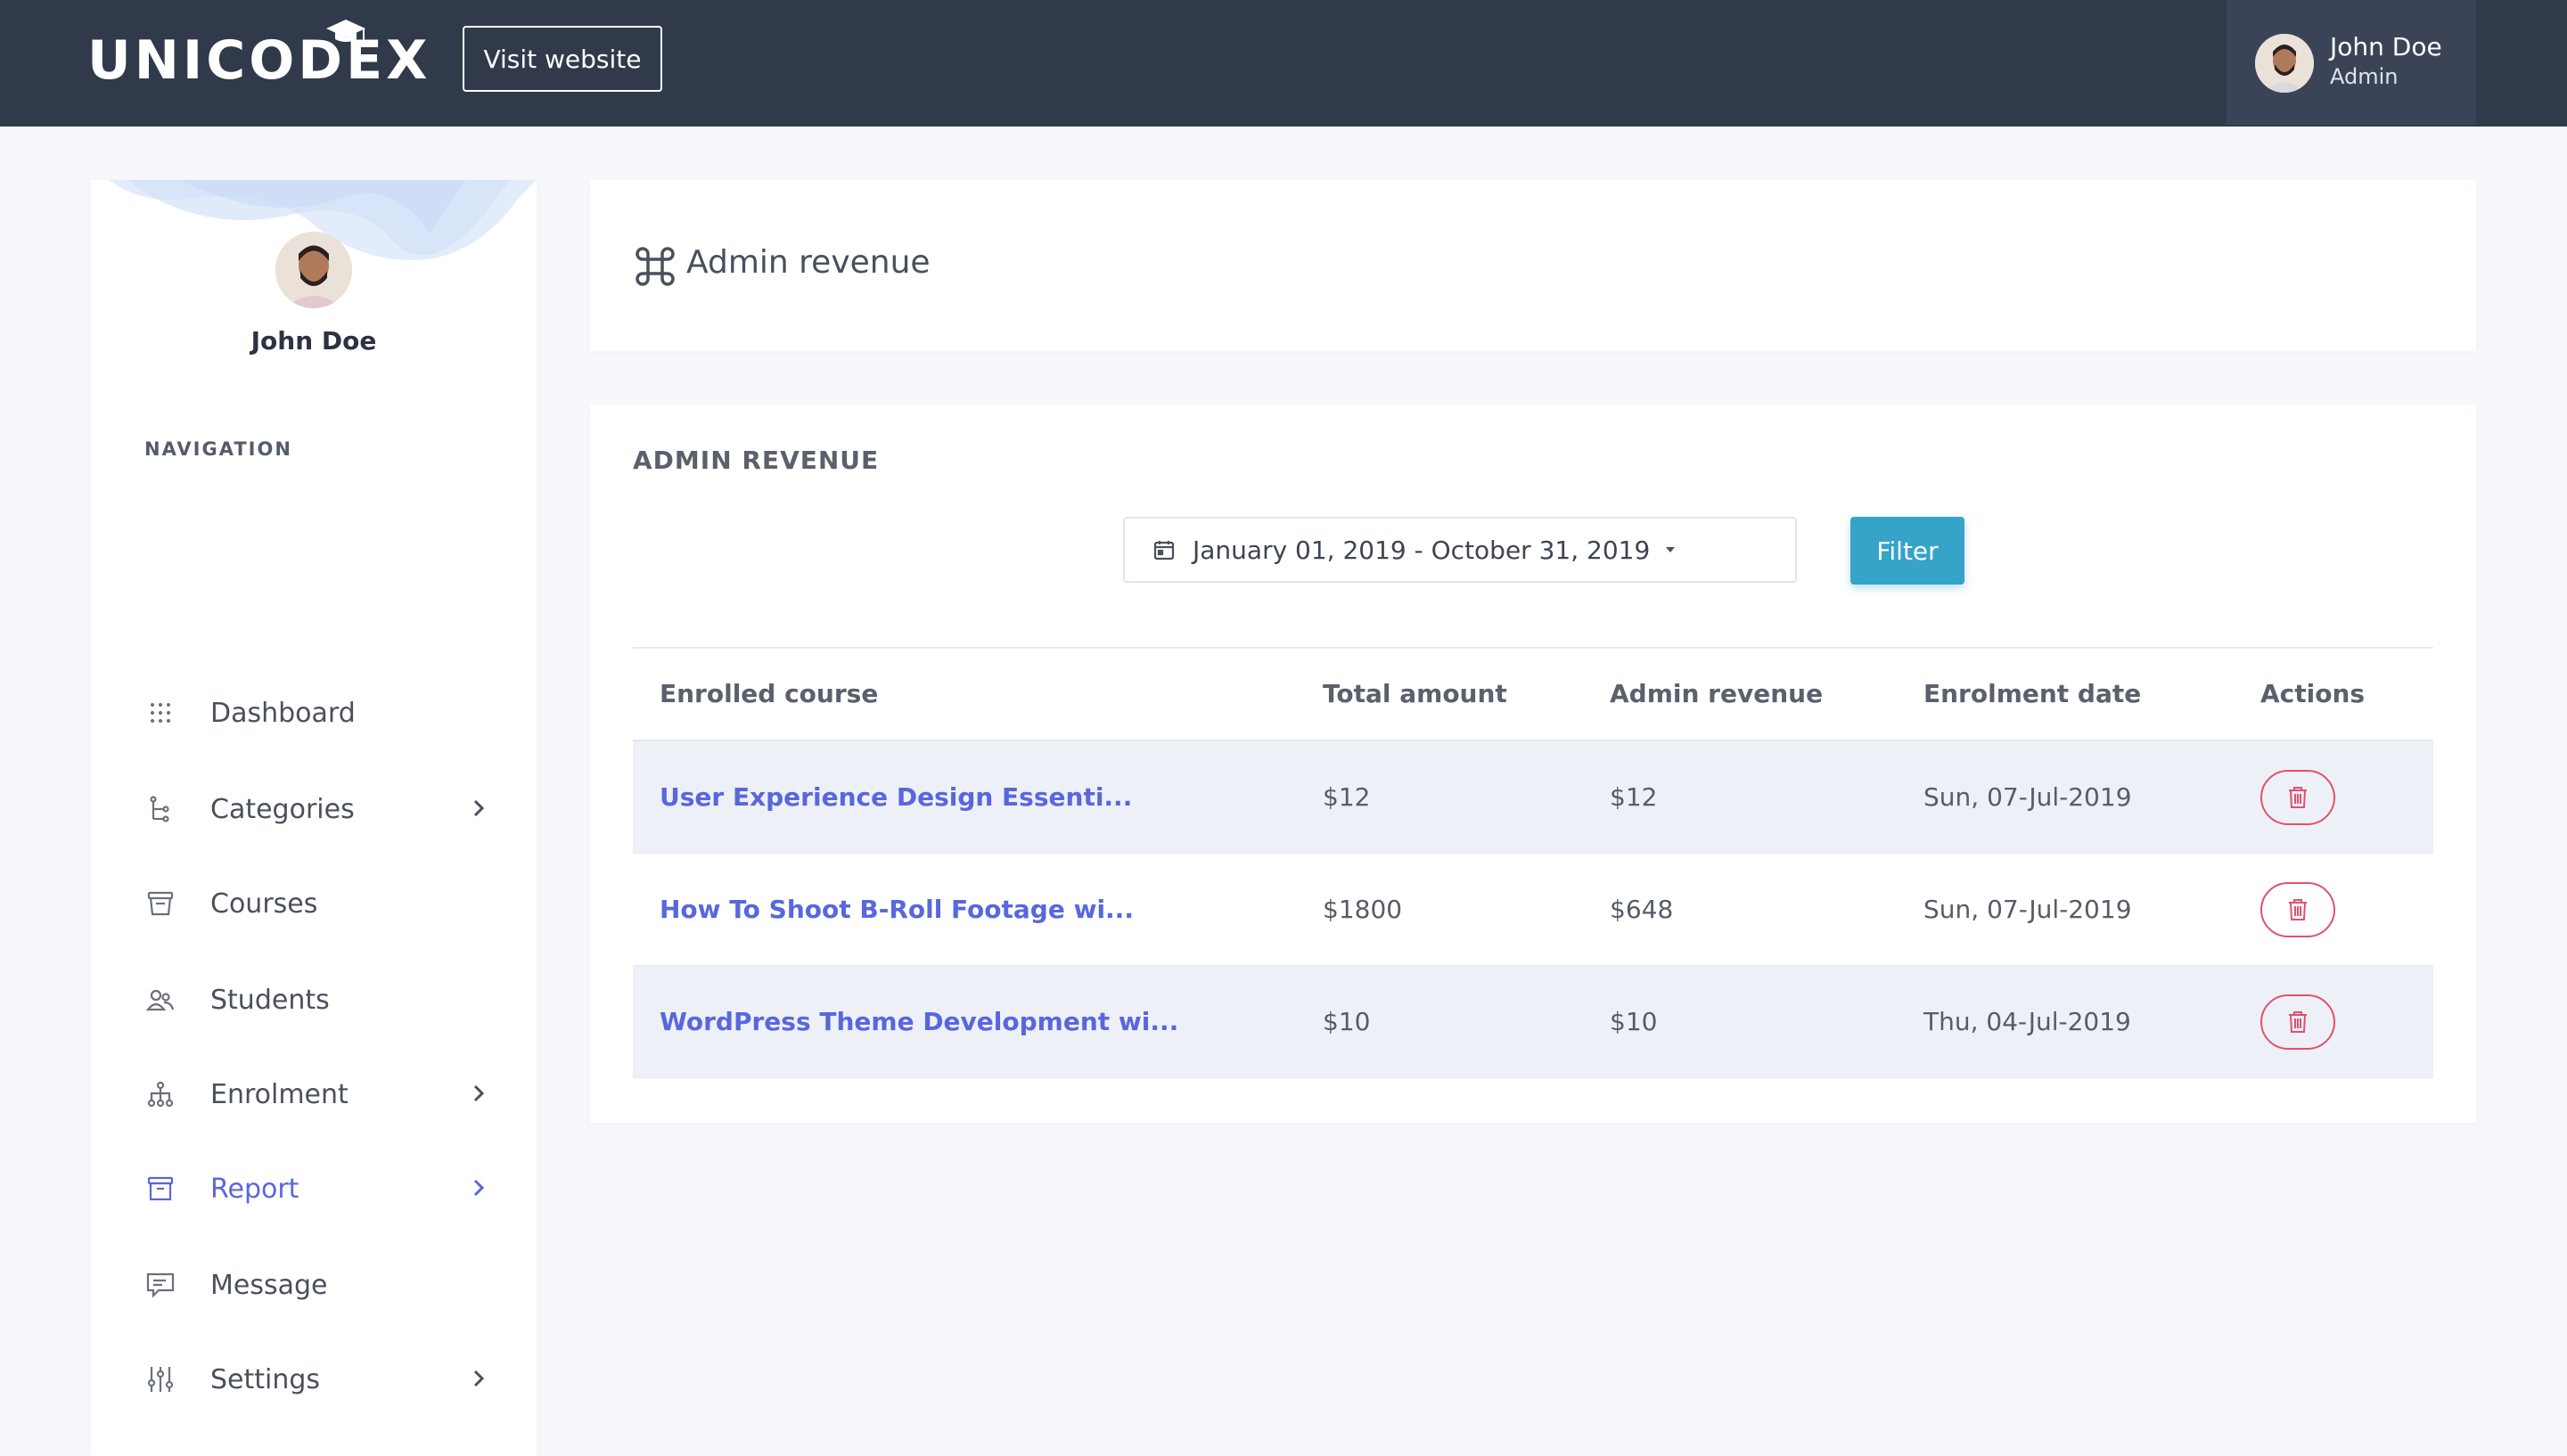  Describe the element at coordinates (809, 262) in the screenshot. I see `page-title: Admin revenue` at that location.